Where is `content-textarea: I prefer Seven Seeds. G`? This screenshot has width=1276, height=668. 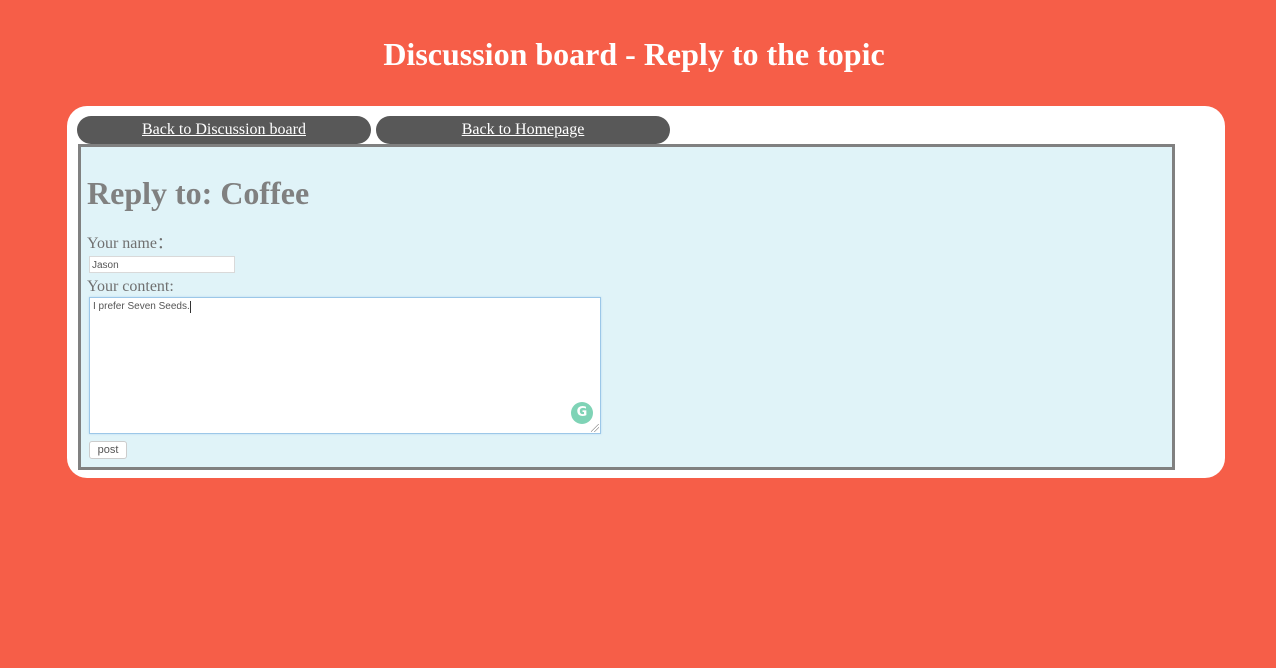 content-textarea: I prefer Seven Seeds. G is located at coordinates (345, 365).